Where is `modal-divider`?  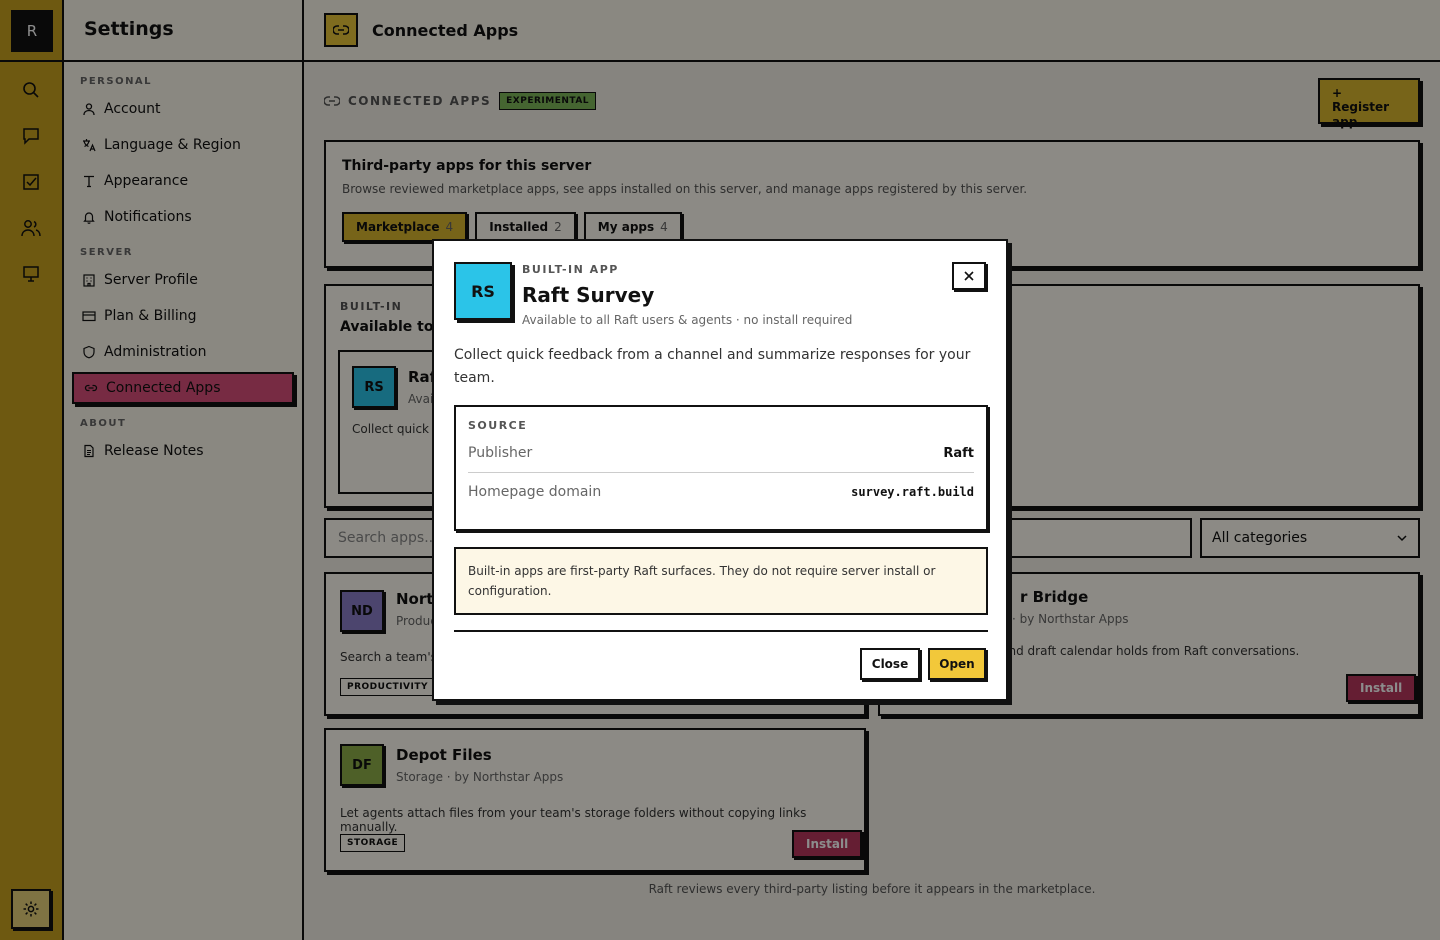 modal-divider is located at coordinates (721, 631).